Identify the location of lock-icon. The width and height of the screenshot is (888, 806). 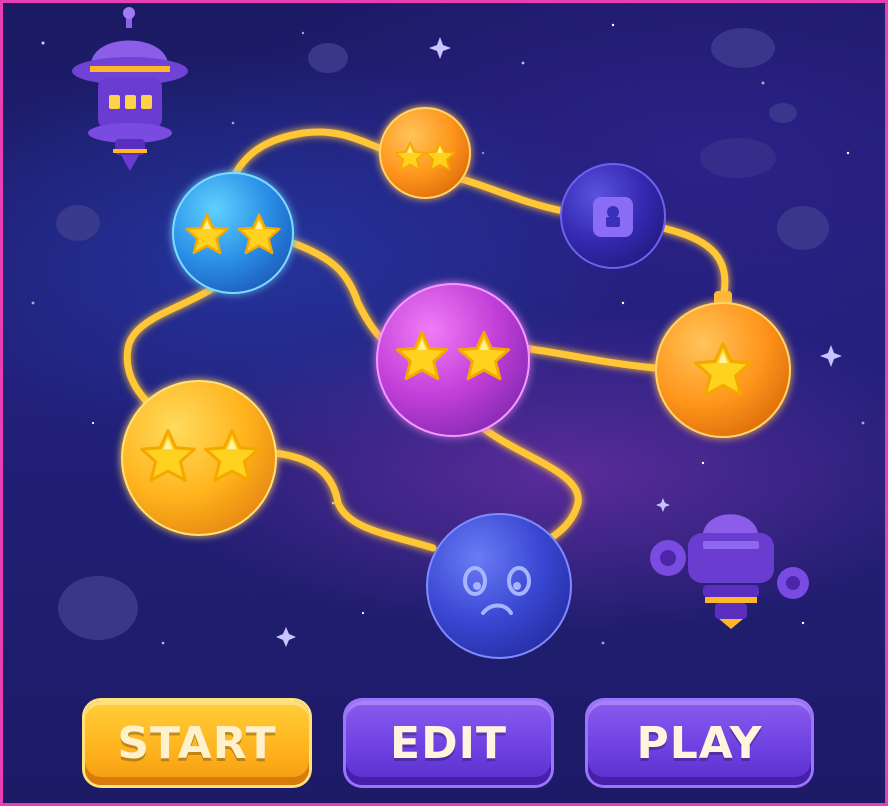
(613, 217).